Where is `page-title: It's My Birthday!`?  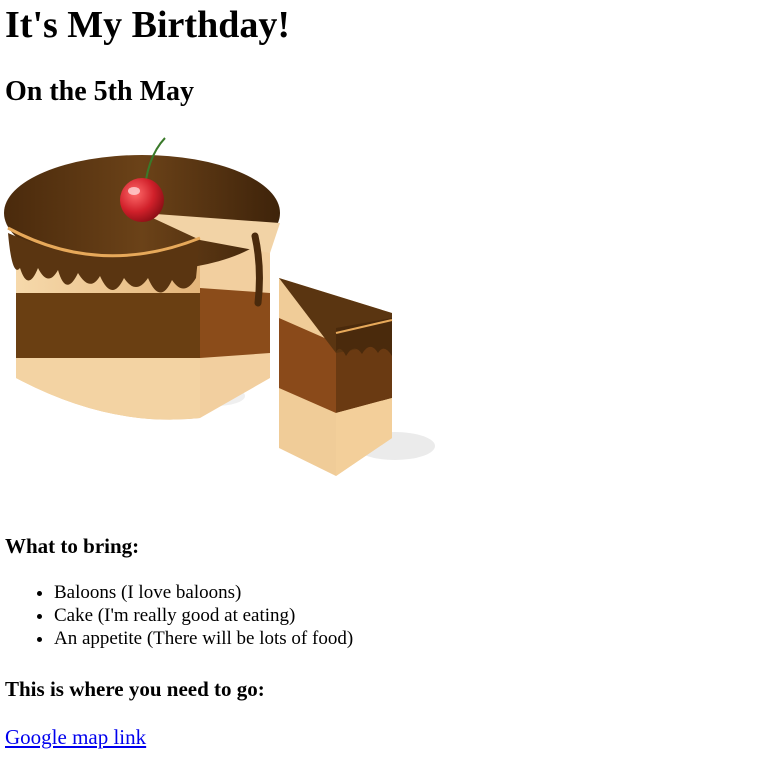 page-title: It's My Birthday! is located at coordinates (147, 25).